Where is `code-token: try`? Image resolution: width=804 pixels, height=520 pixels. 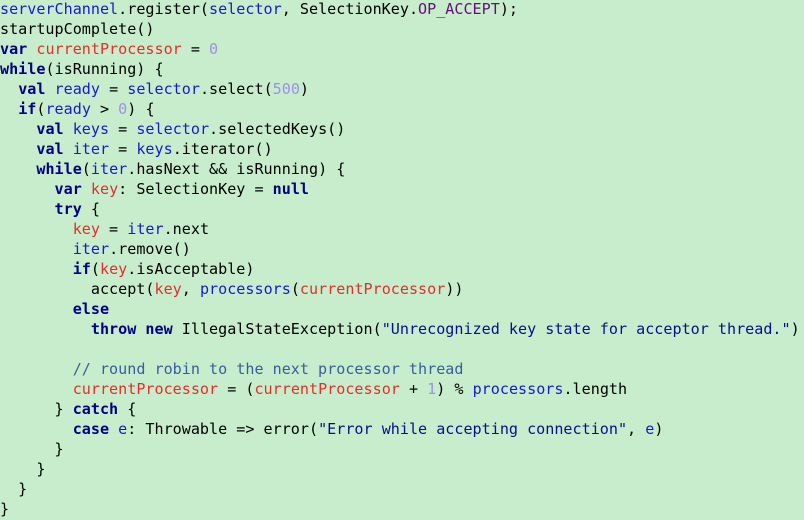
code-token: try is located at coordinates (68, 209).